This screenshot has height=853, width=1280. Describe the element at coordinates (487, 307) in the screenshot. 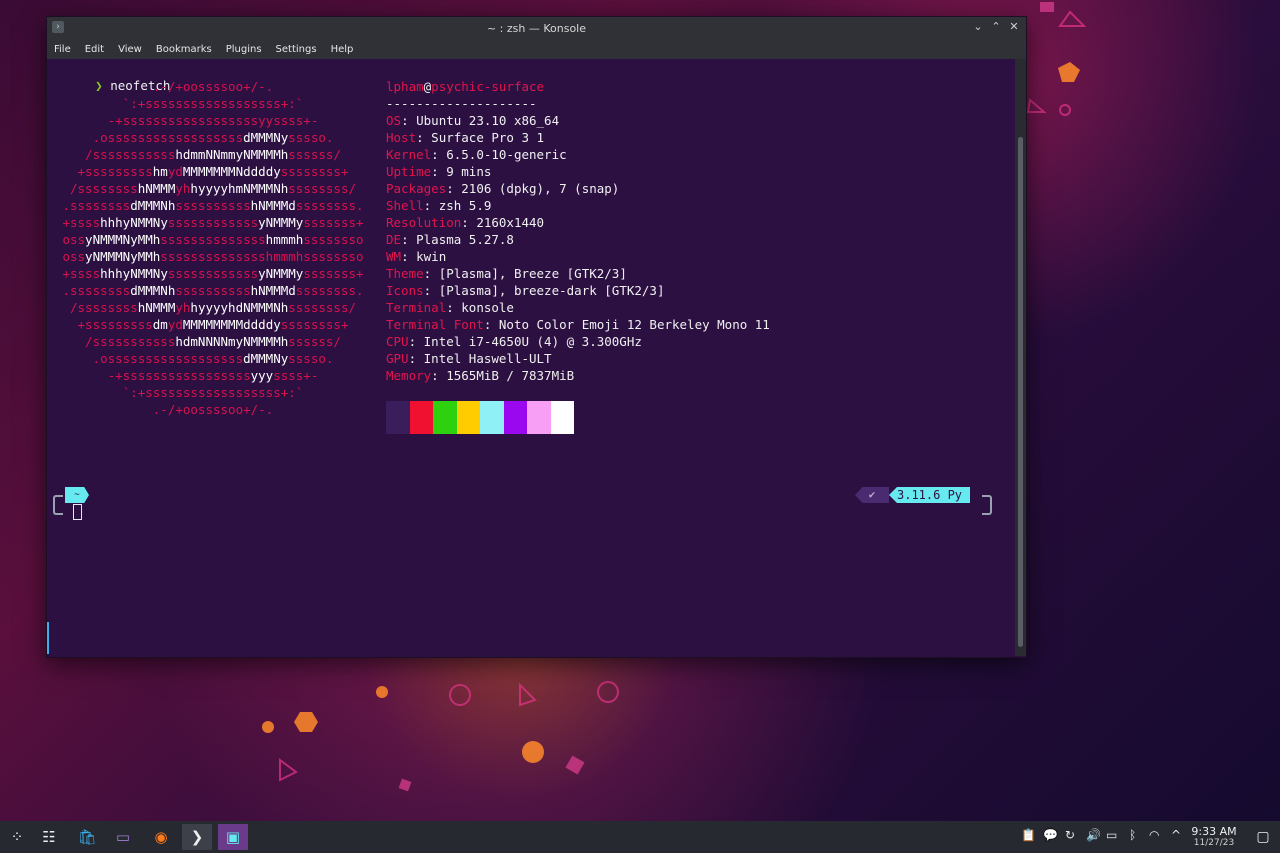

I see `info-value: konsole` at that location.